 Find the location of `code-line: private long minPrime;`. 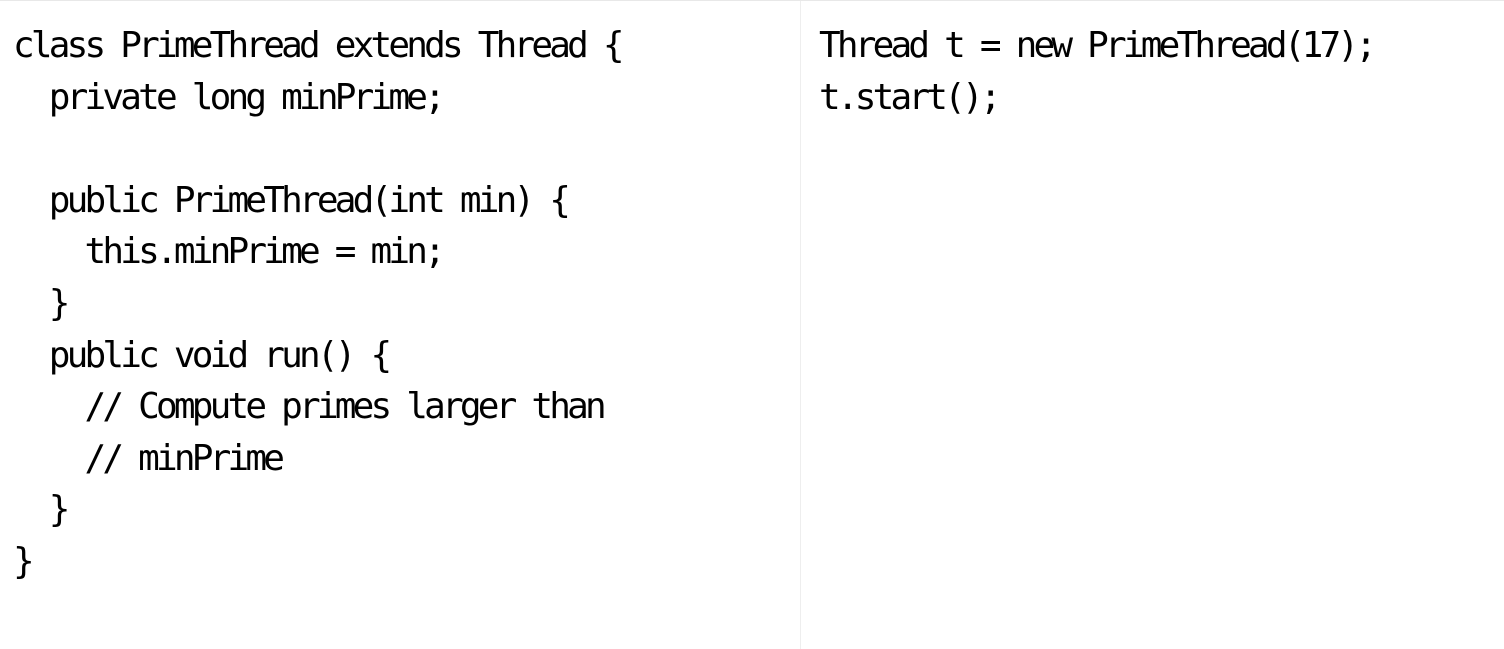

code-line: private long minPrime; is located at coordinates (229, 97).